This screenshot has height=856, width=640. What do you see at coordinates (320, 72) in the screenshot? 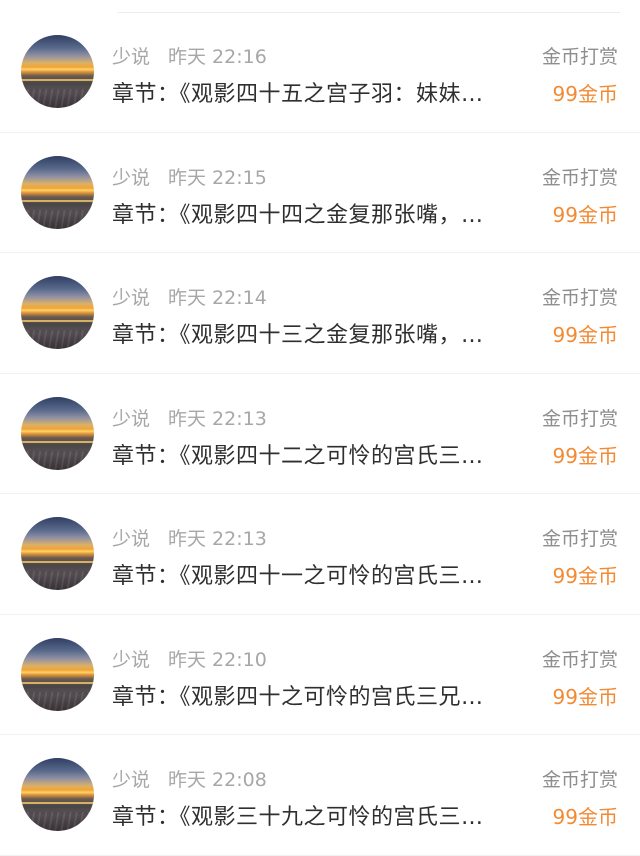
I see `reward-record-item: 少说 昨天 22:16 章节：《观影四十五之宫子羽：妹妹… 金币打赏 99金币` at bounding box center [320, 72].